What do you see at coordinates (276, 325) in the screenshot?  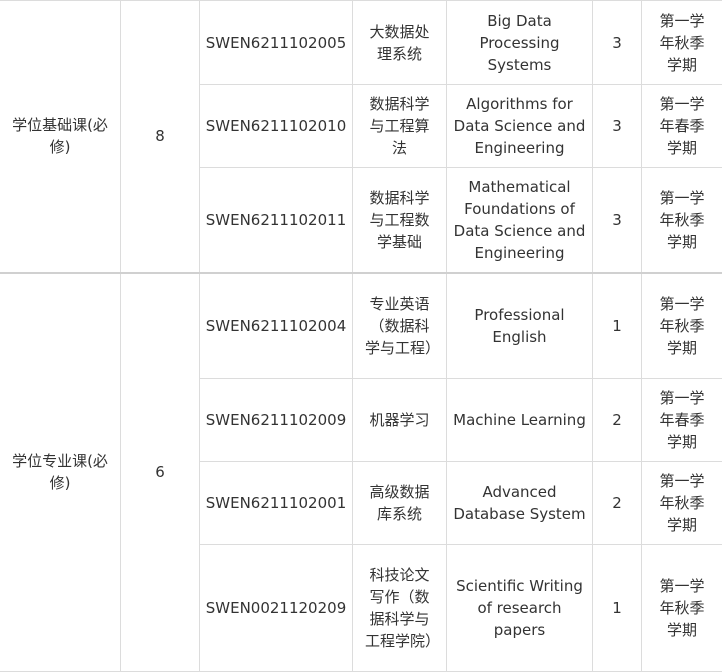 I see `course-code-cell: SWEN6211102004` at bounding box center [276, 325].